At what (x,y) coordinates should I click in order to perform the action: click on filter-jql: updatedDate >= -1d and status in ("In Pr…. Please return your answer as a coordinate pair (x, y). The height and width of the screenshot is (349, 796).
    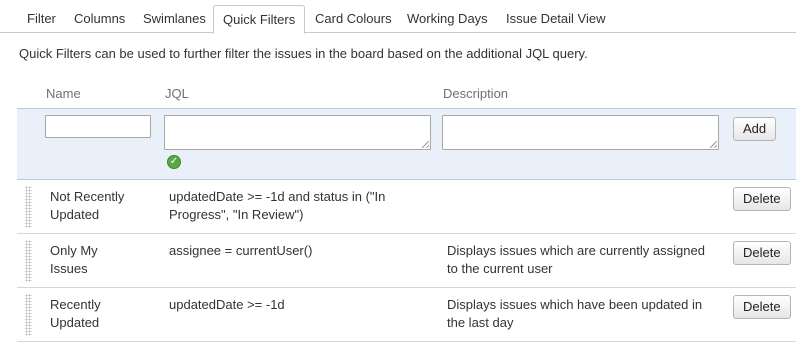
    Looking at the image, I should click on (277, 205).